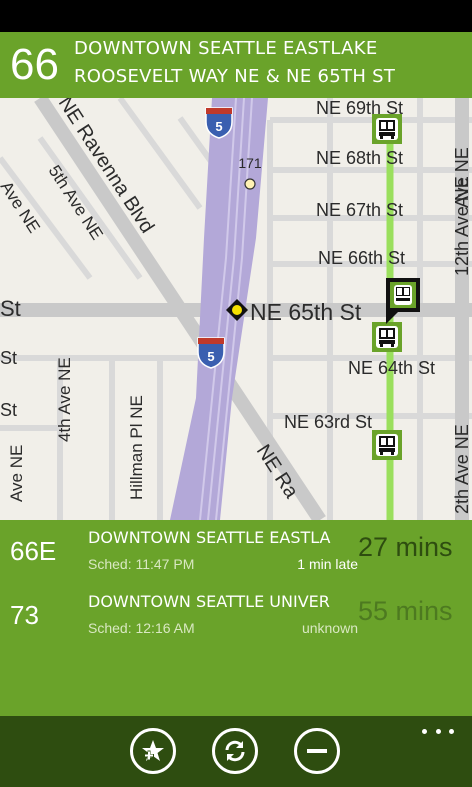 This screenshot has height=787, width=472. What do you see at coordinates (209, 537) in the screenshot?
I see `arrival-destination: DOWNTOWN SEATTLE EASTLA` at bounding box center [209, 537].